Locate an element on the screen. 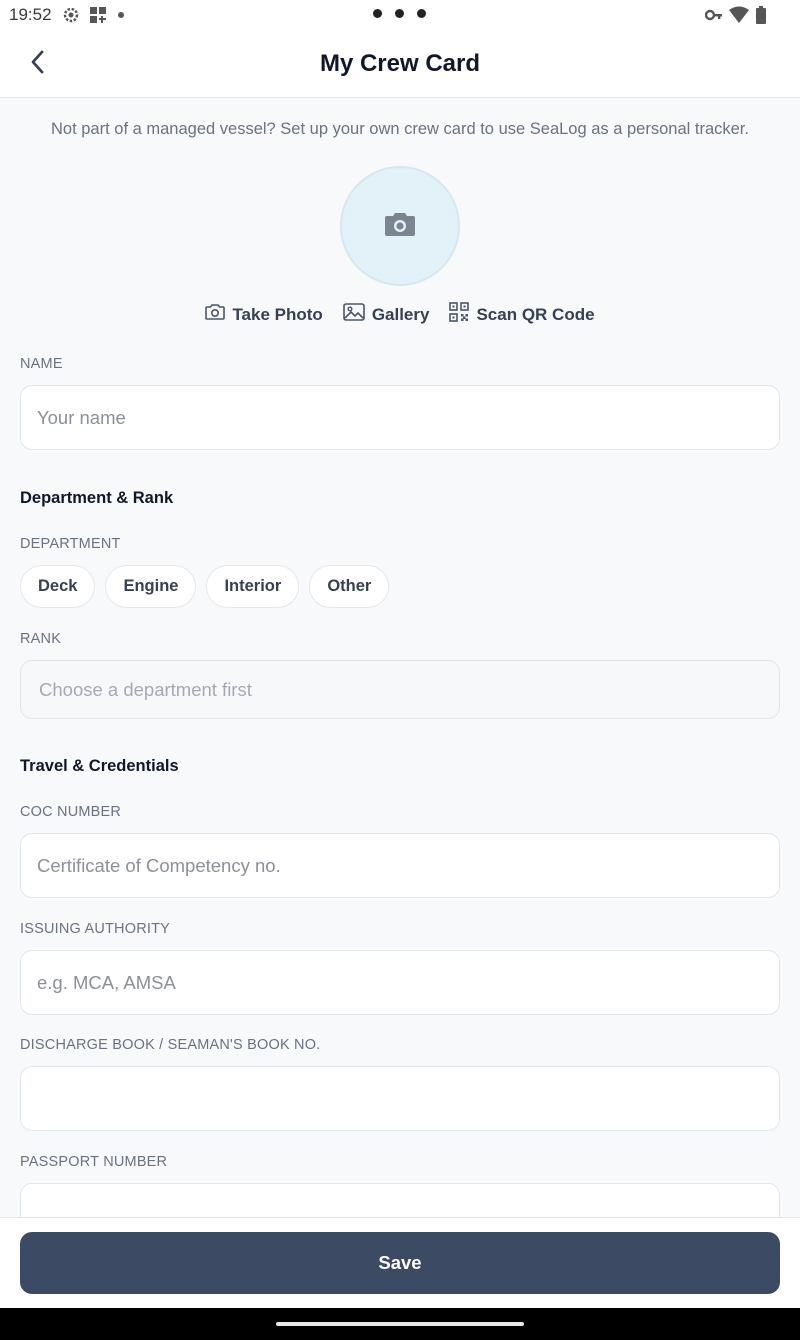 The image size is (800, 1340). scan-qr-button: Scan QR Code is located at coordinates (522, 314).